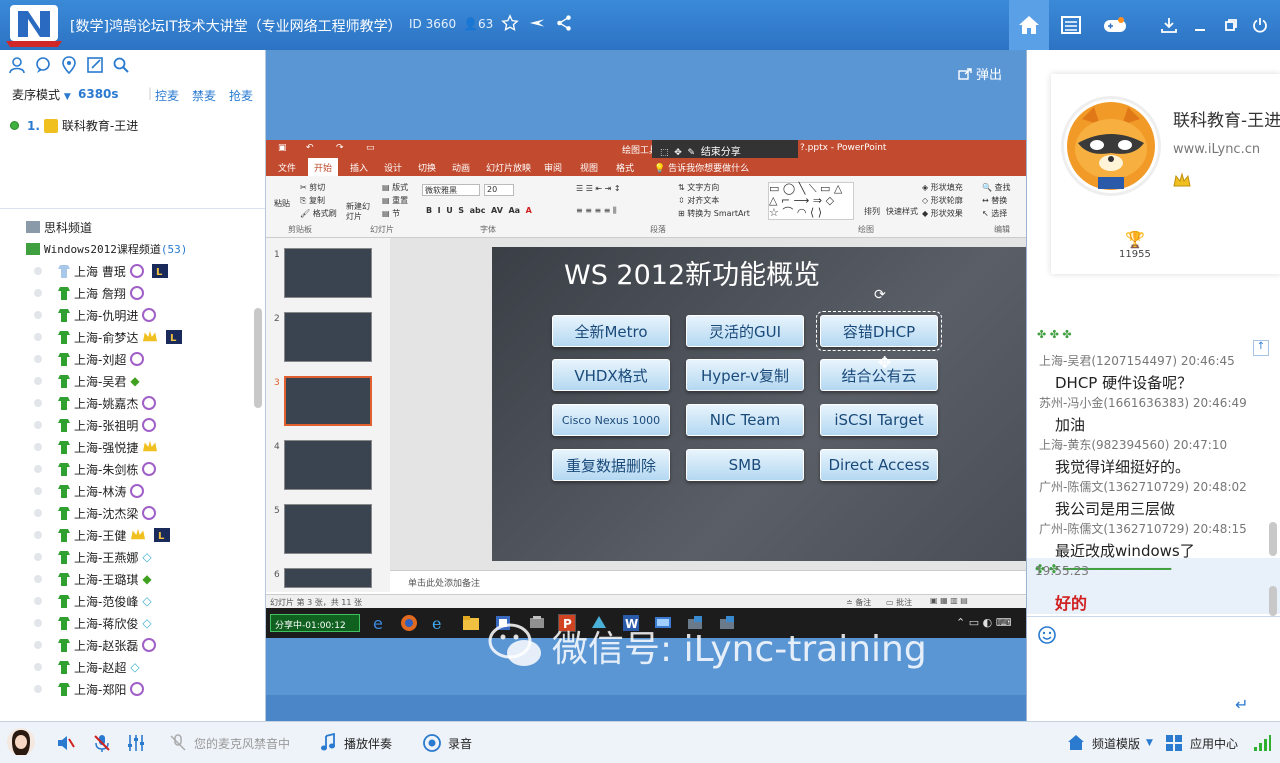 This screenshot has height=763, width=1280. Describe the element at coordinates (714, 213) in the screenshot. I see `smartart-button: ⊞ 转换为 SmartArt` at that location.